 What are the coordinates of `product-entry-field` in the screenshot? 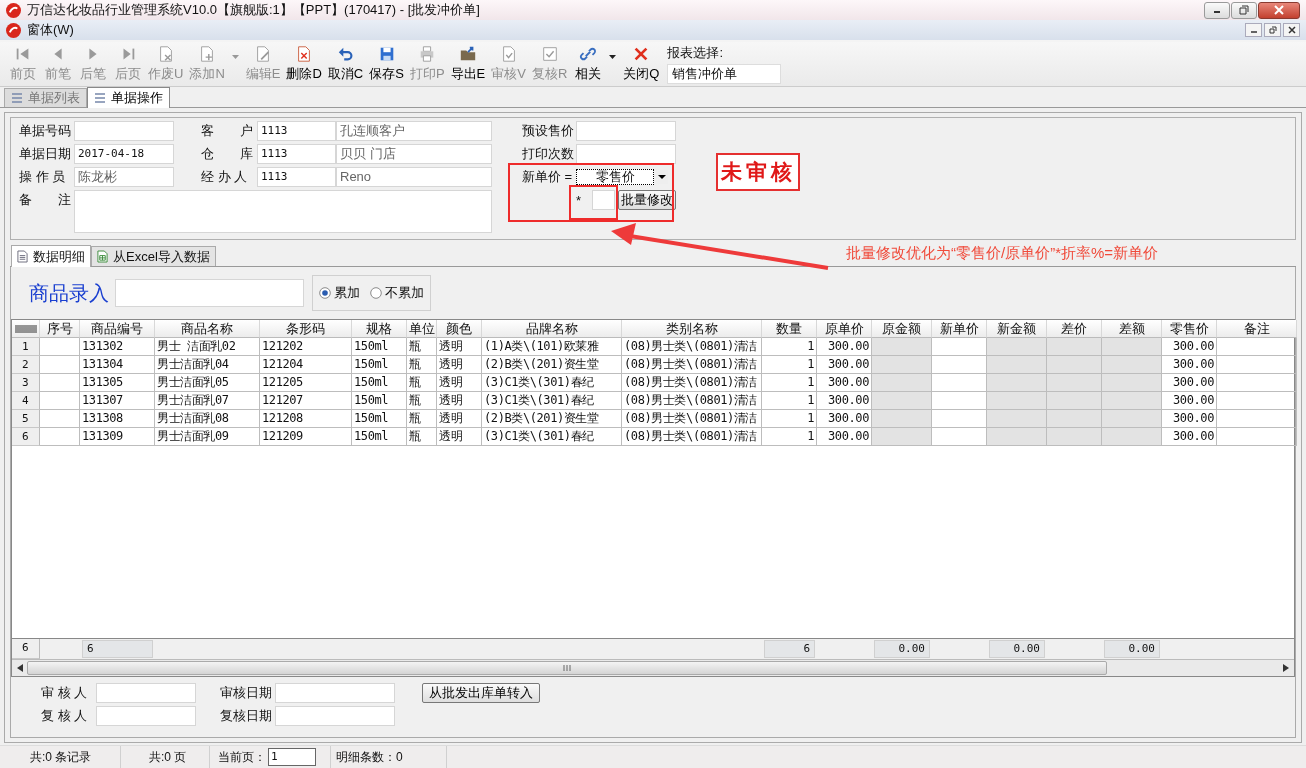 It's located at (209, 293).